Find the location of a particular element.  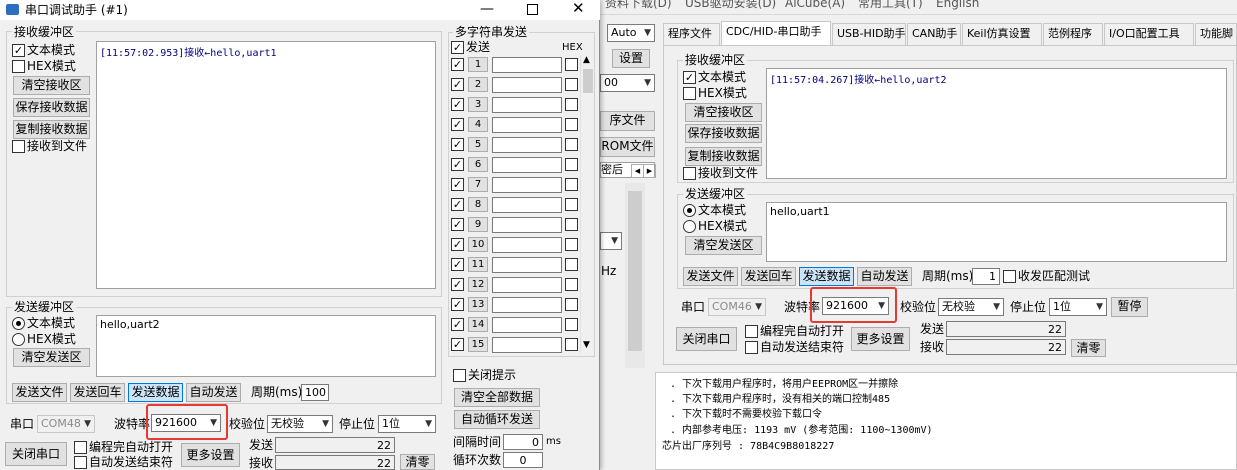

multi-row-send-button: 14 is located at coordinates (478, 324).